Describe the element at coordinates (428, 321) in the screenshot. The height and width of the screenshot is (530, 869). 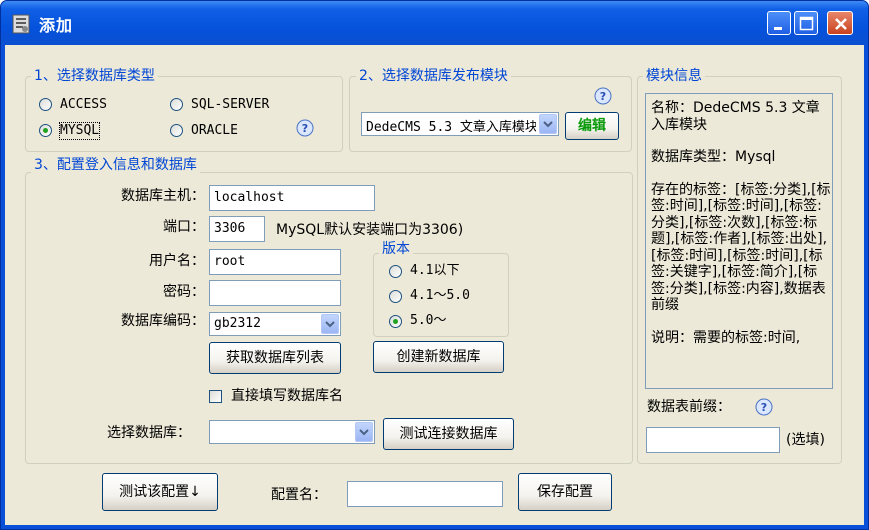
I see `radio-version-50-up-label: 5.0～` at that location.